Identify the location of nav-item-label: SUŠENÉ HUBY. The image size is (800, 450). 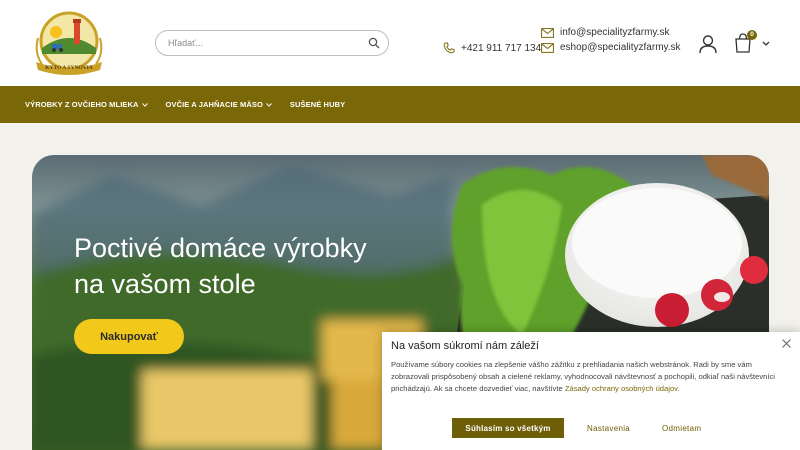
(317, 104).